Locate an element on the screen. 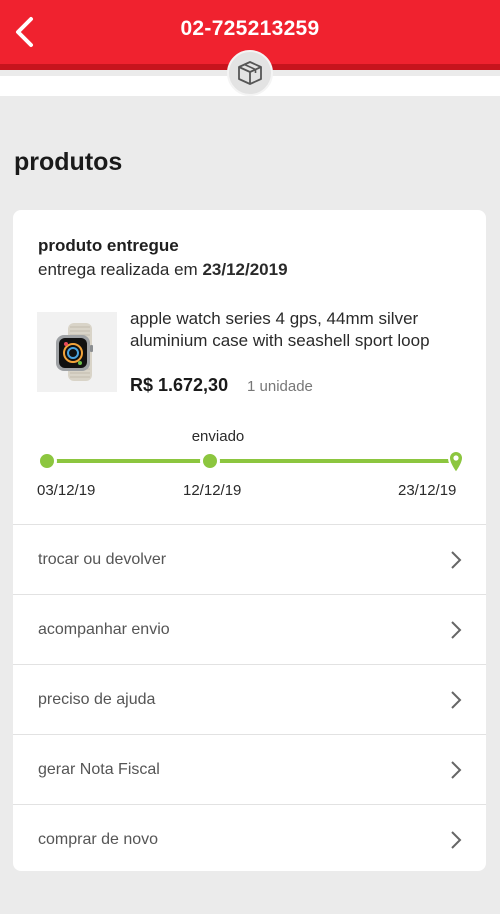  timeline-date-3: 23/12/19 is located at coordinates (427, 490).